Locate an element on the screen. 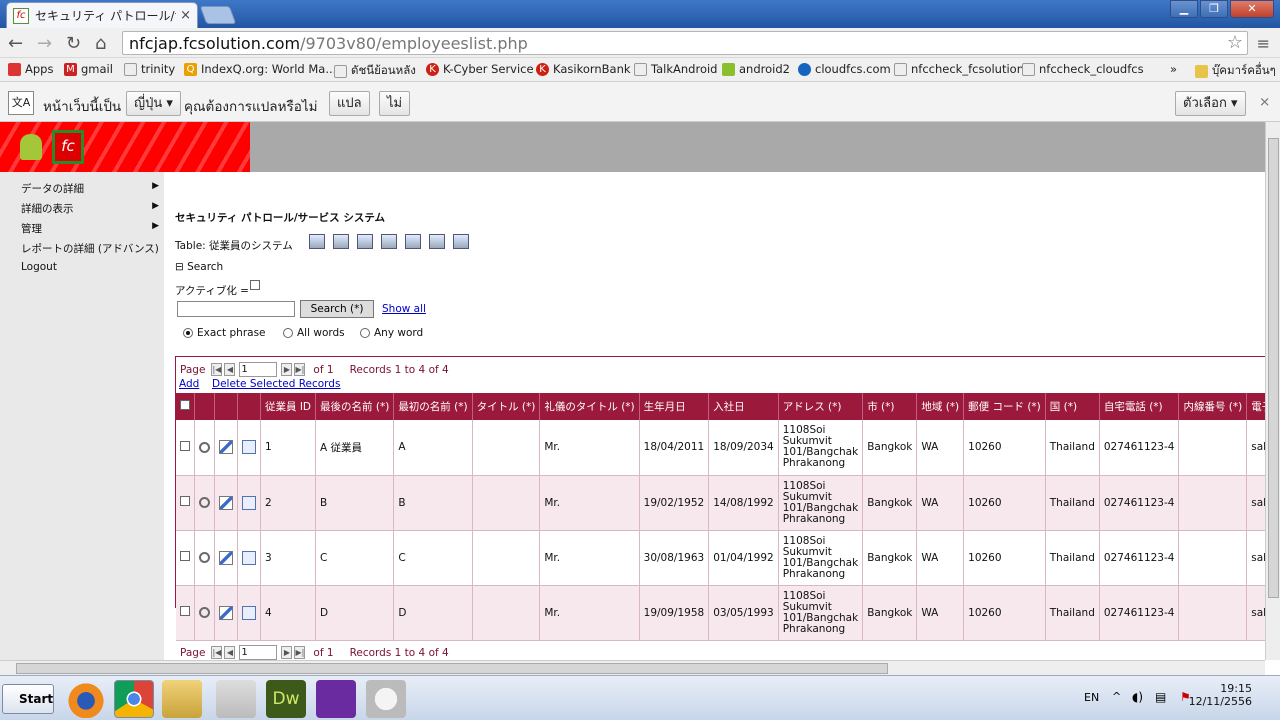 Image resolution: width=1280 pixels, height=720 pixels. vertical-scrollbar is located at coordinates (1272, 391).